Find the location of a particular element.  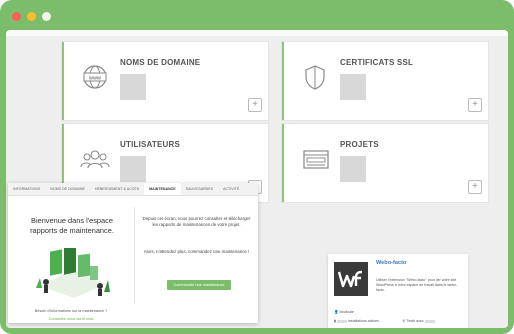

top-band is located at coordinates (257, 33).